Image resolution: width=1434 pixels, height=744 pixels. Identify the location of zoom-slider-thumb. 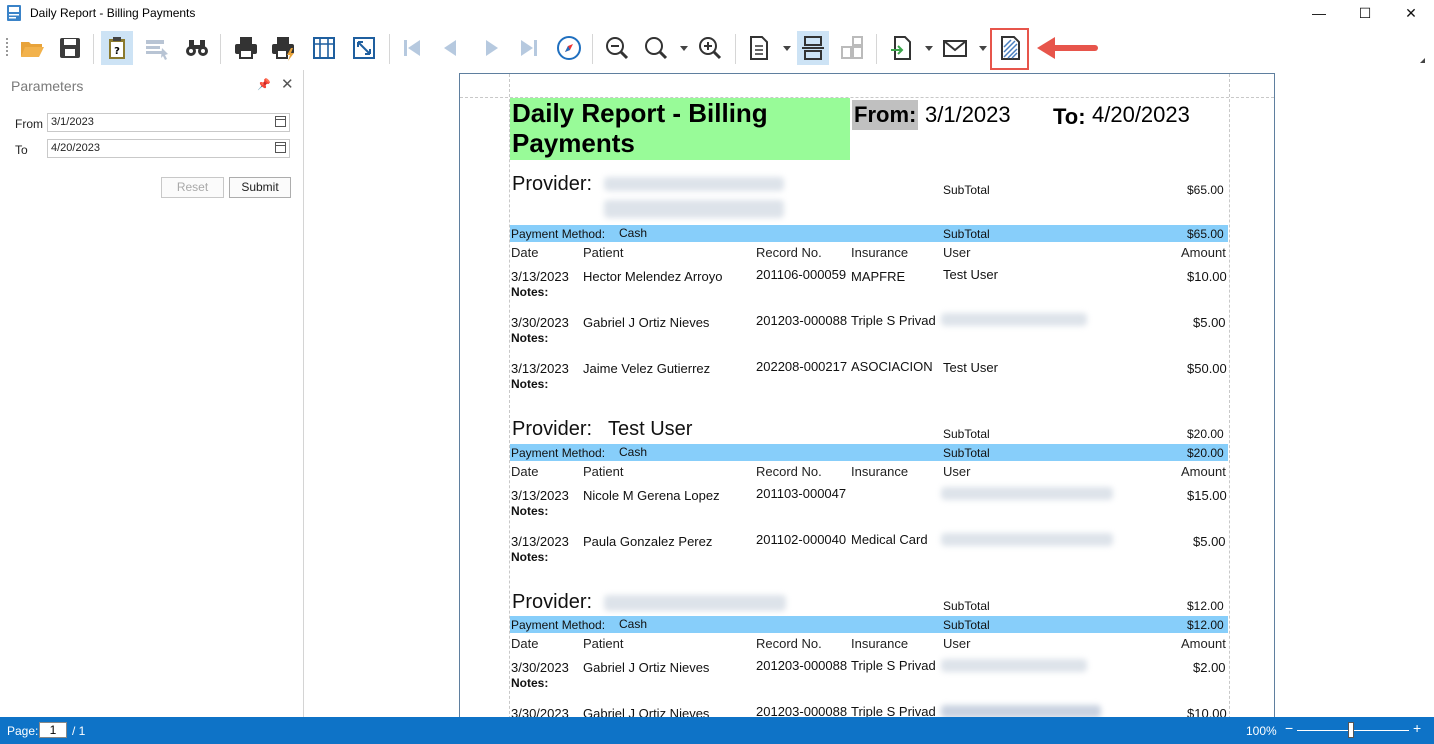
(1351, 730).